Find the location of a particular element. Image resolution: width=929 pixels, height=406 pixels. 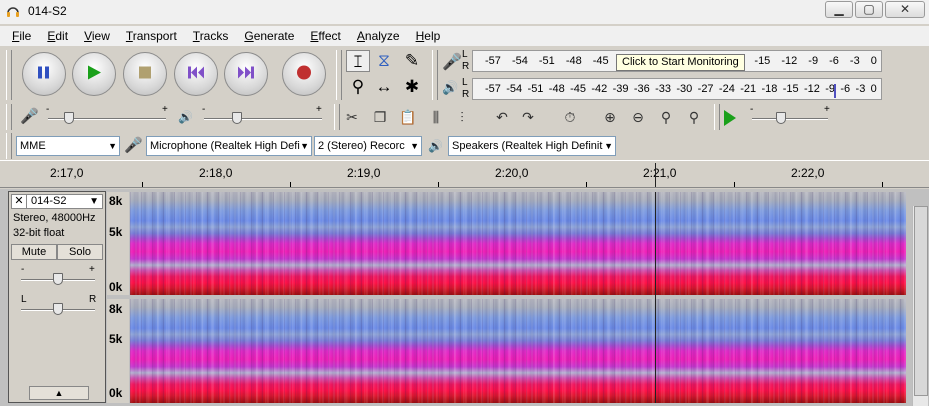

monitor-tooltip: Click to Start Monitoring is located at coordinates (680, 62).